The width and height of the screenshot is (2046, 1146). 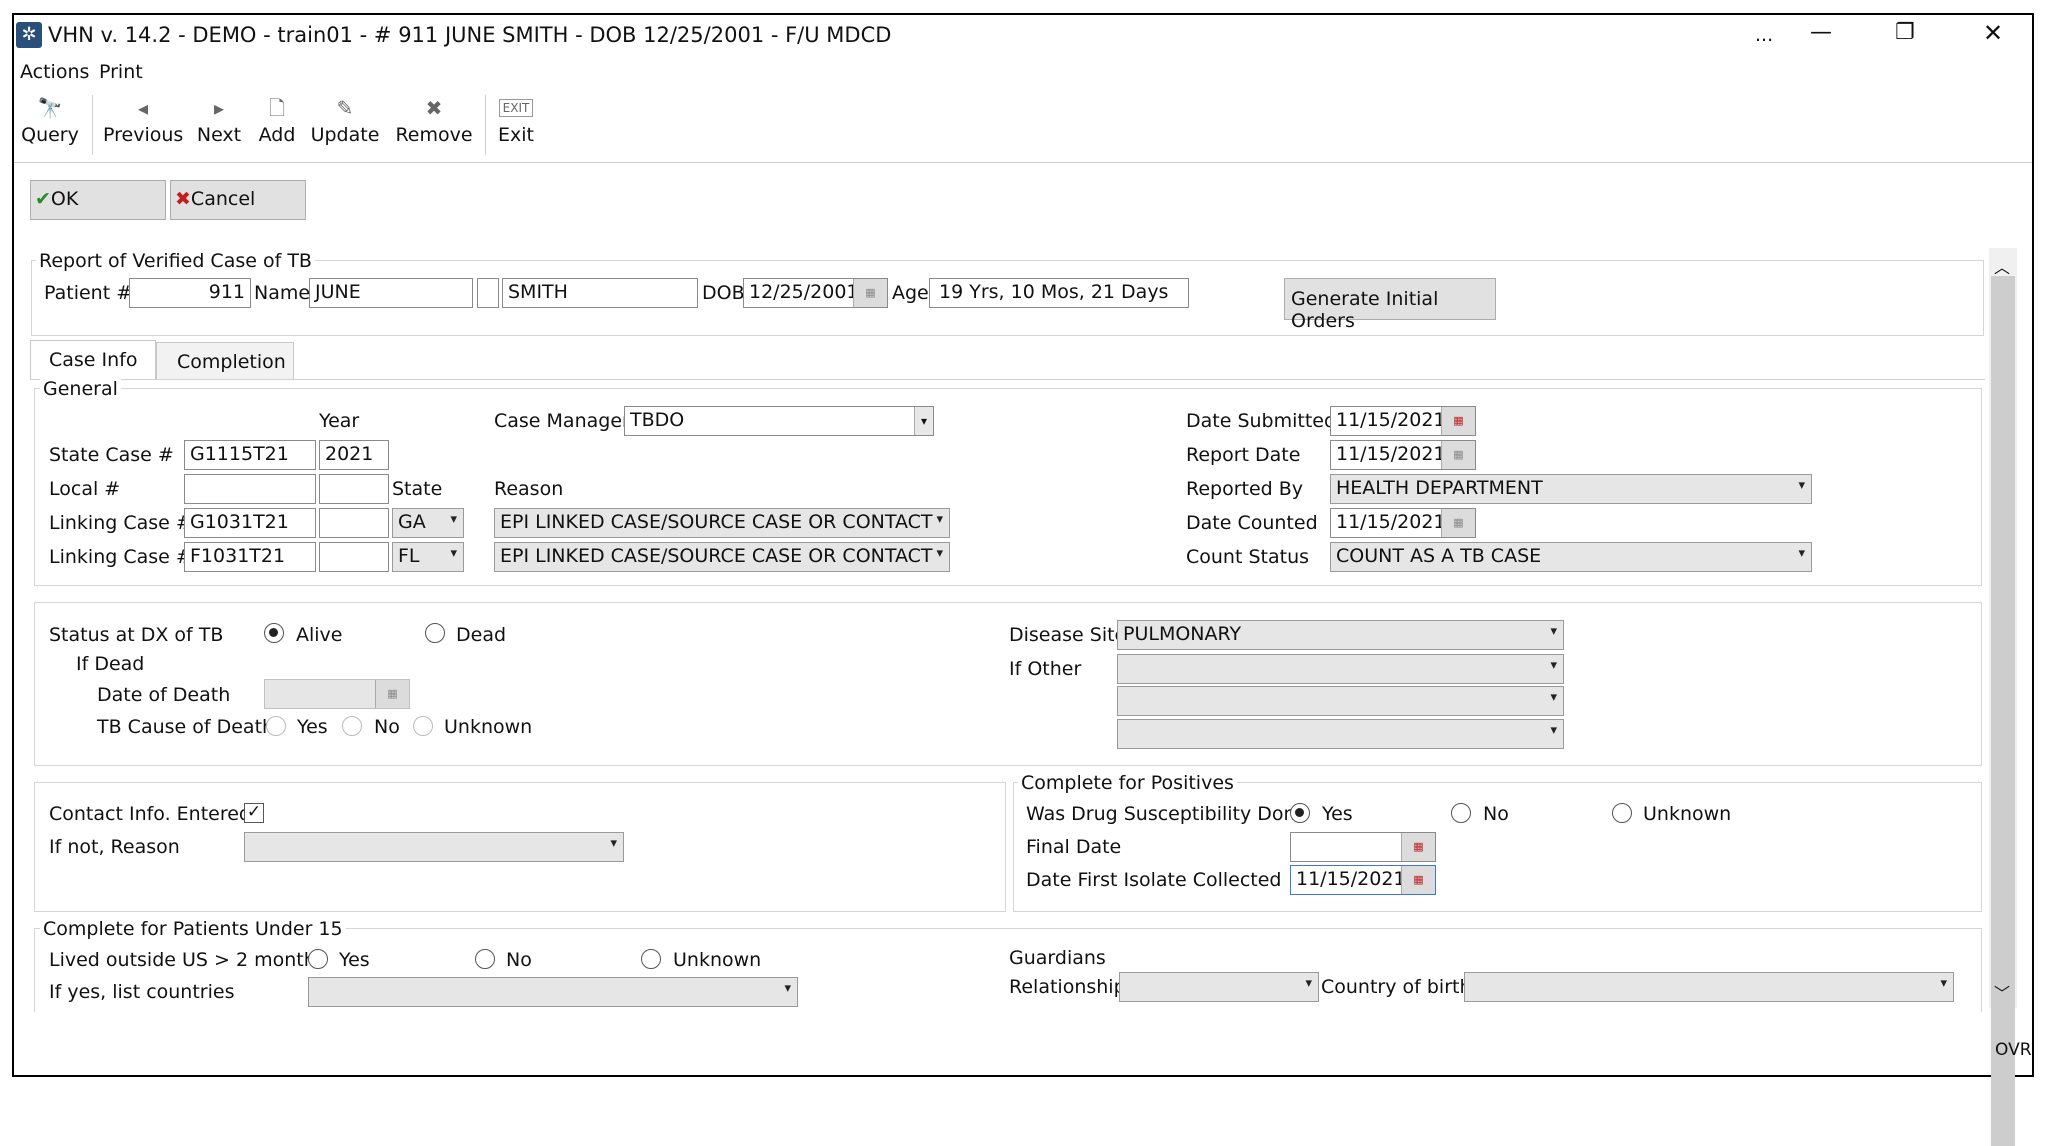 What do you see at coordinates (1045, 669) in the screenshot?
I see `if-other-label: If Other` at bounding box center [1045, 669].